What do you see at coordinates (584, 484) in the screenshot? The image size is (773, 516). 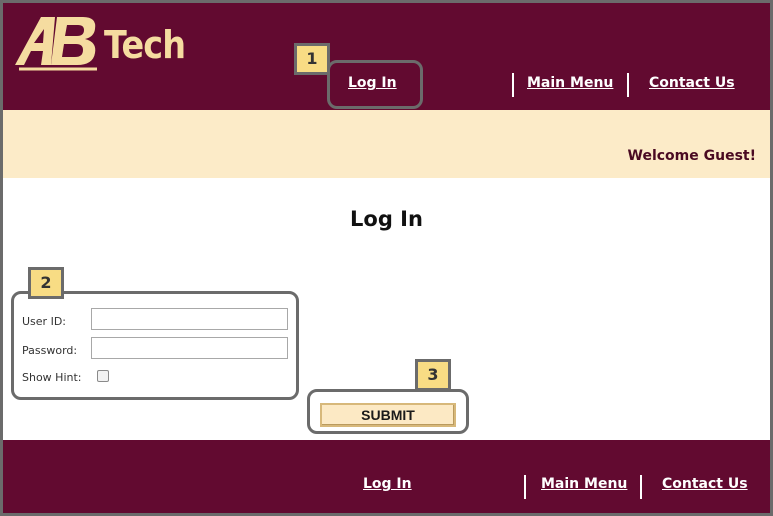 I see `footer-main-menu-link: Main Menu` at bounding box center [584, 484].